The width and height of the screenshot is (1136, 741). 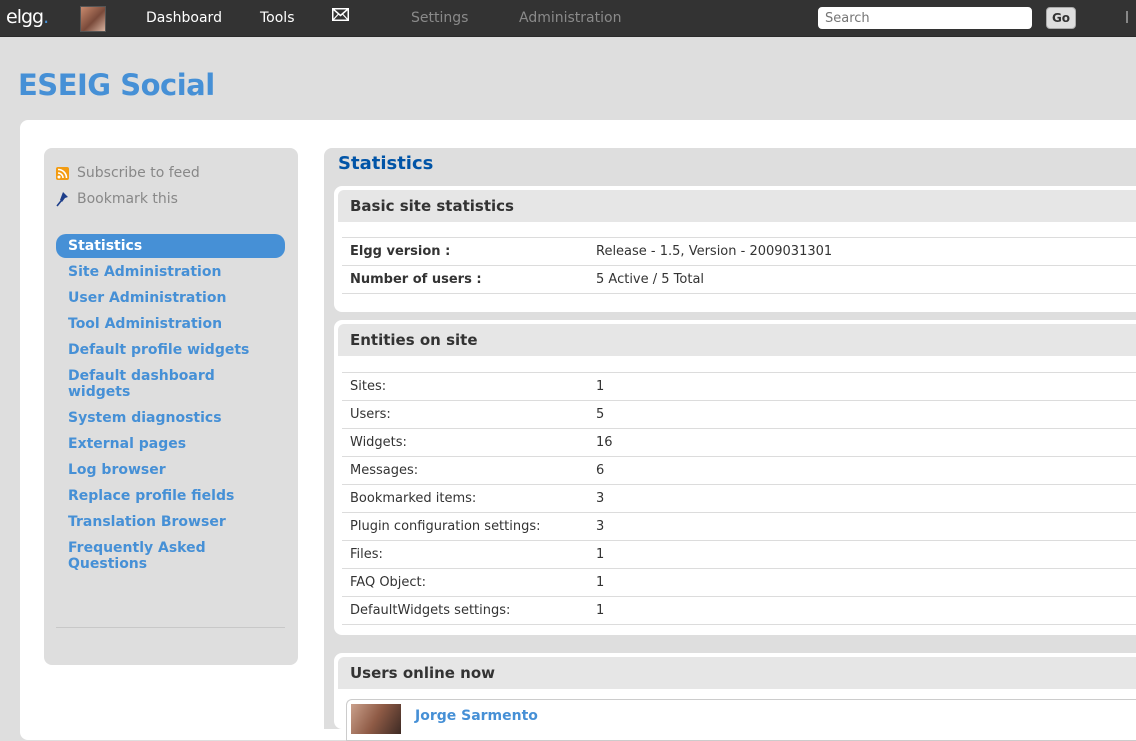 I want to click on site-title: ESEIG Social, so click(x=116, y=85).